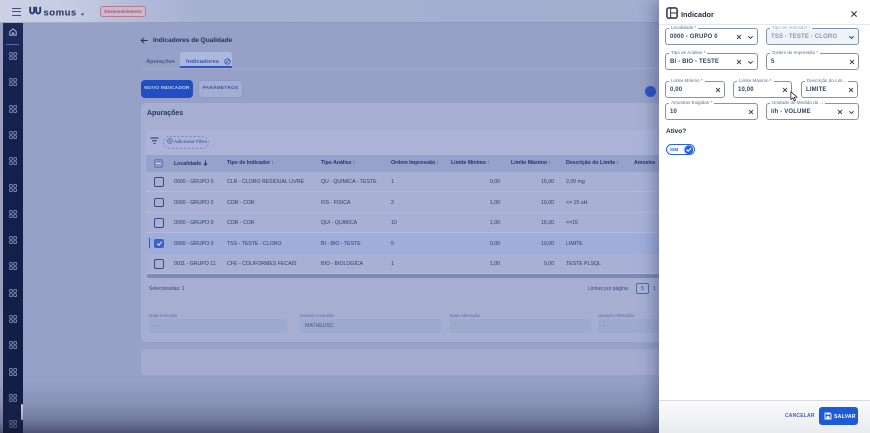 This screenshot has height=433, width=870. I want to click on svg-text: somus, so click(60, 13).